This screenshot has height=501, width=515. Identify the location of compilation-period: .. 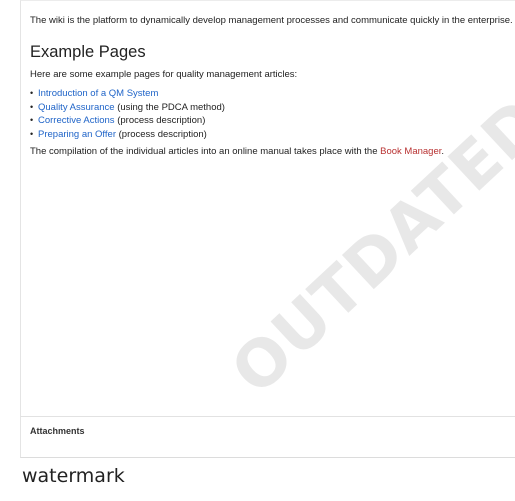
(443, 151).